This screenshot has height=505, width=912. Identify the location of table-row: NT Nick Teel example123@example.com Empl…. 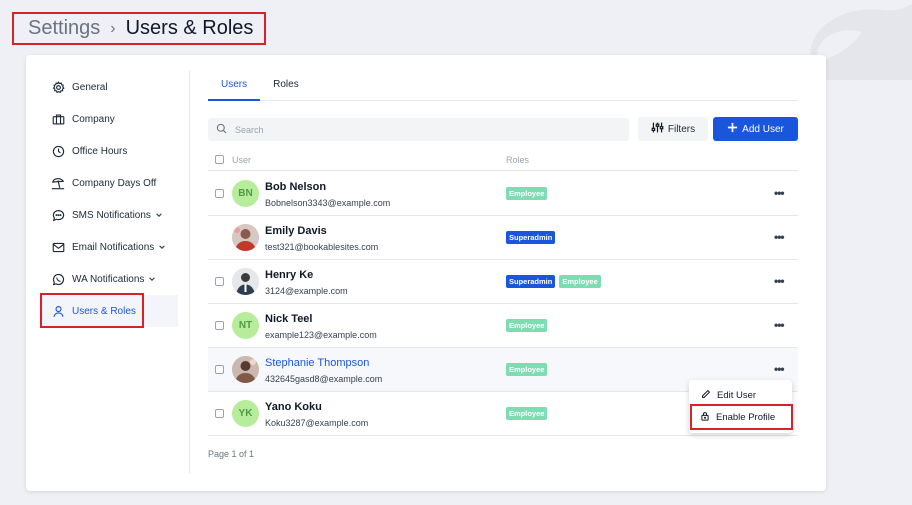
(503, 326).